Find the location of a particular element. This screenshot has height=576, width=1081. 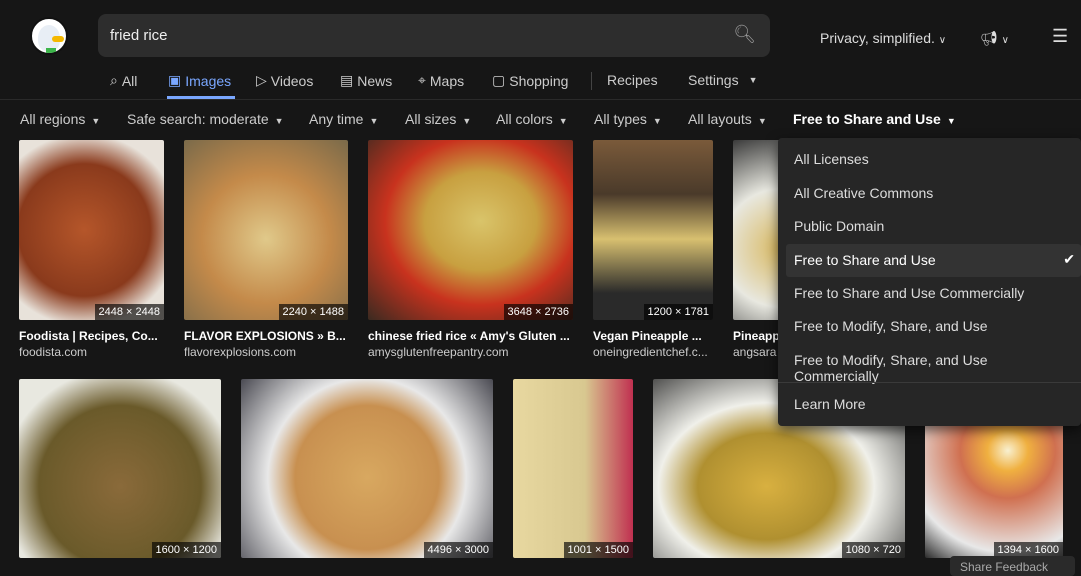

image-dimensions: 1200 × 1781 is located at coordinates (678, 312).